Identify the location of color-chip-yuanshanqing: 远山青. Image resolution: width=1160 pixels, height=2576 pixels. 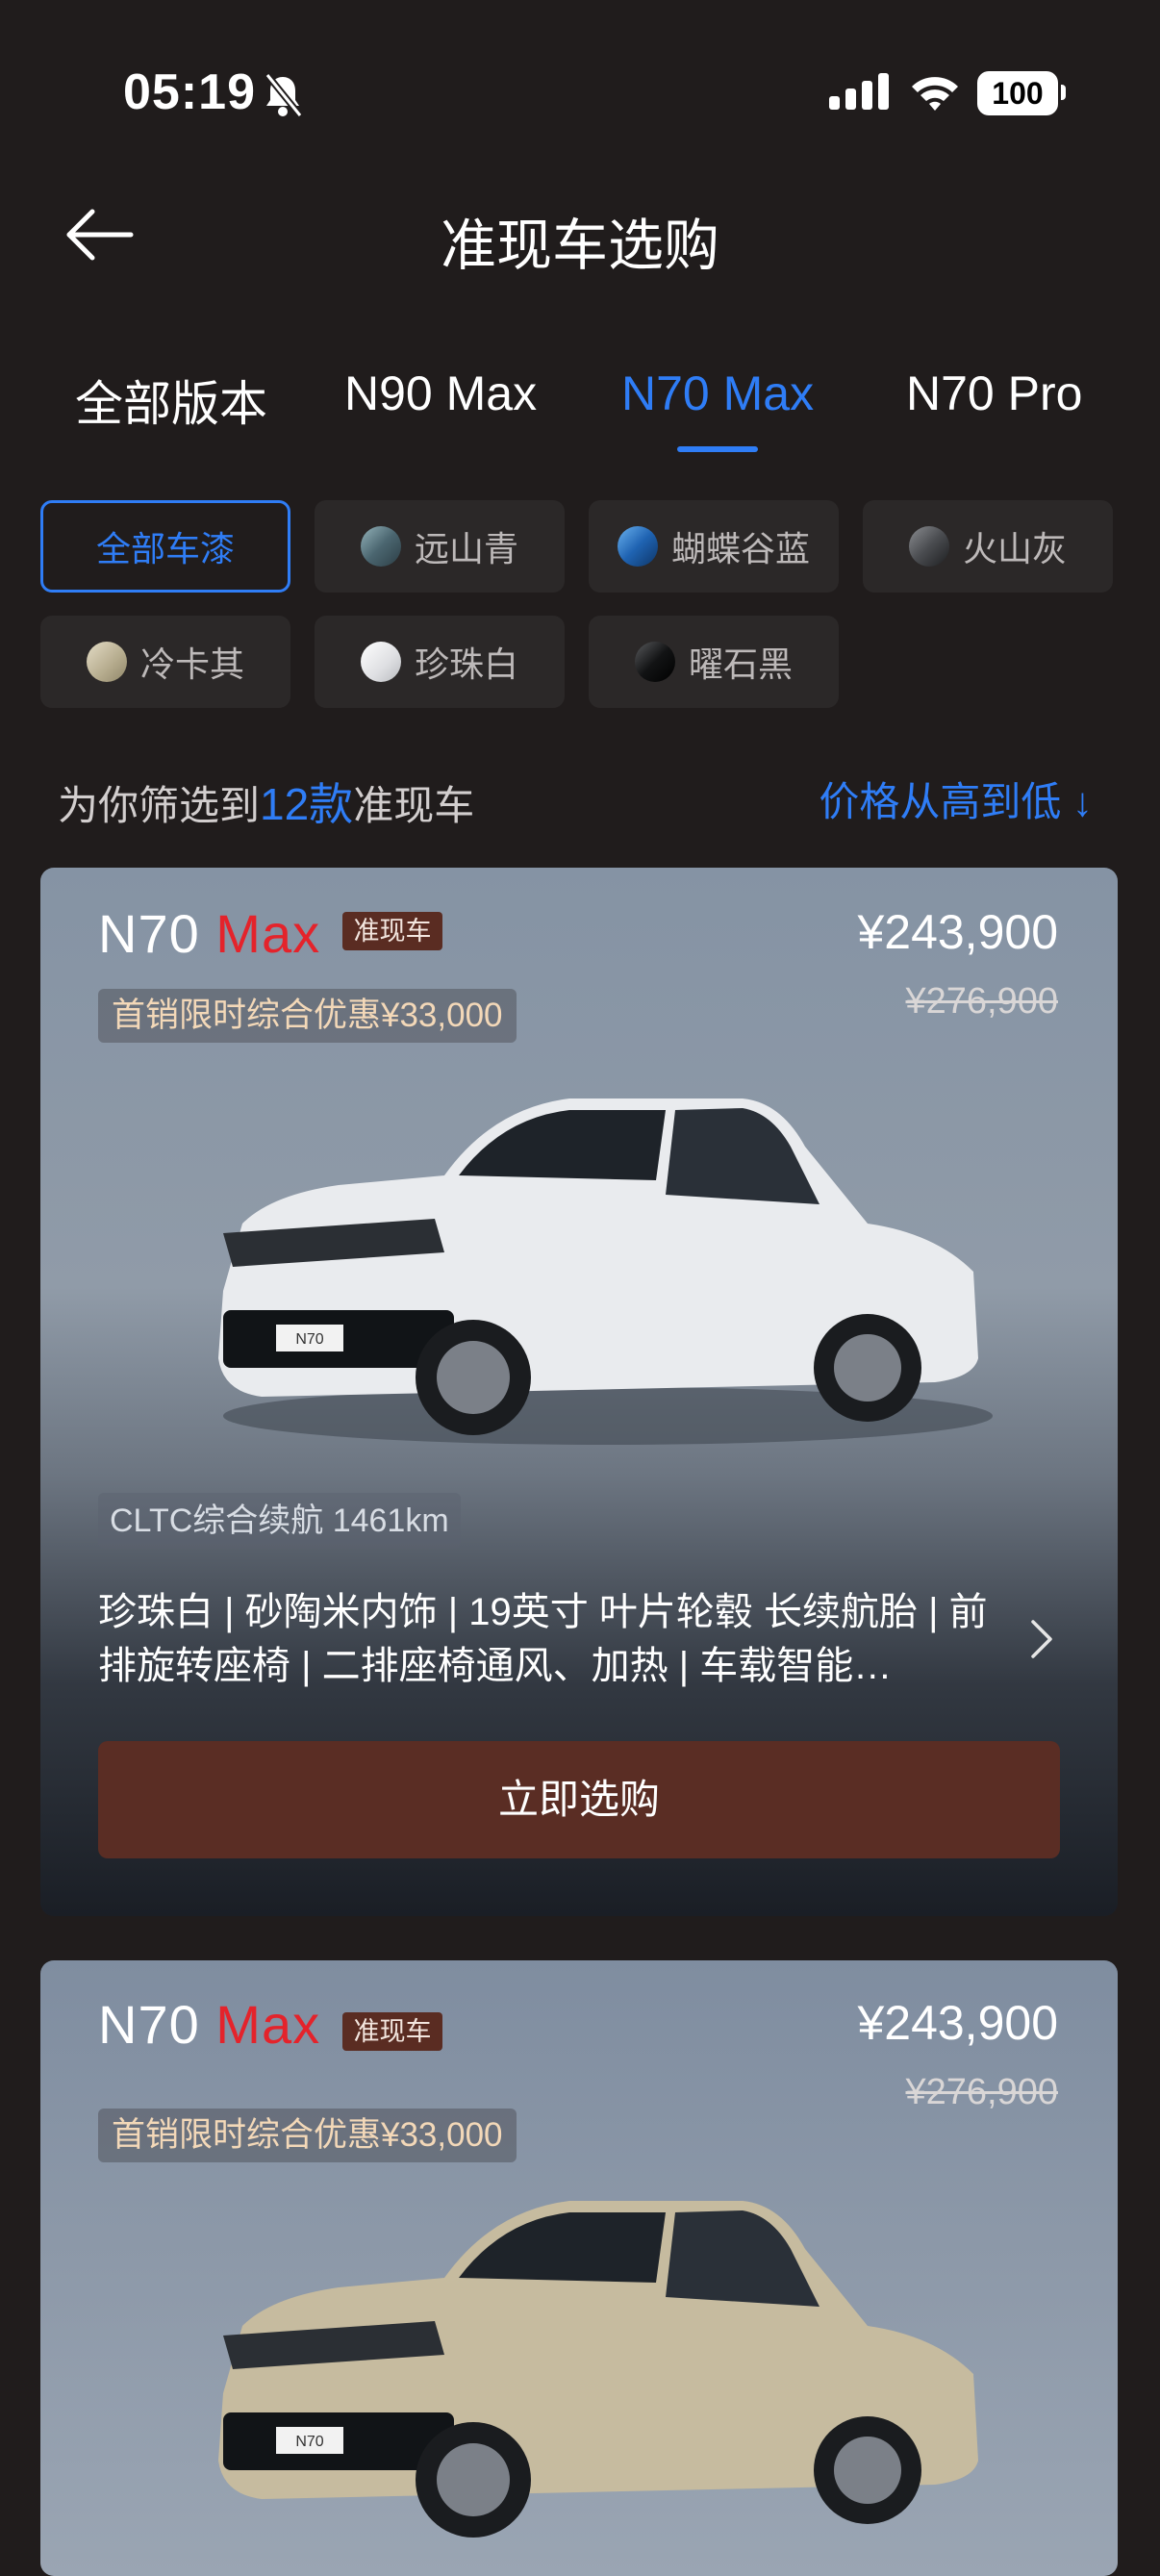
(440, 546).